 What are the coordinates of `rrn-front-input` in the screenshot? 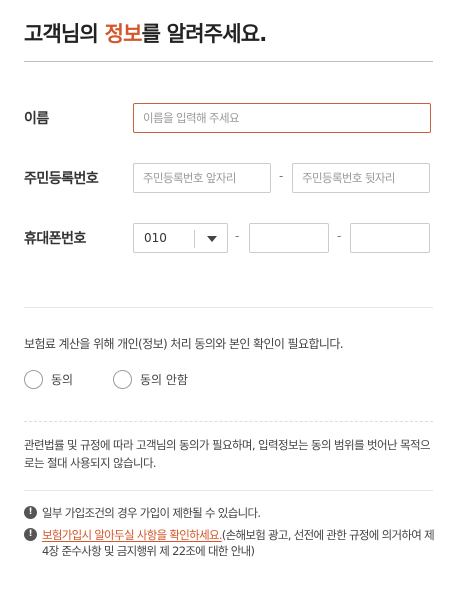 It's located at (202, 178).